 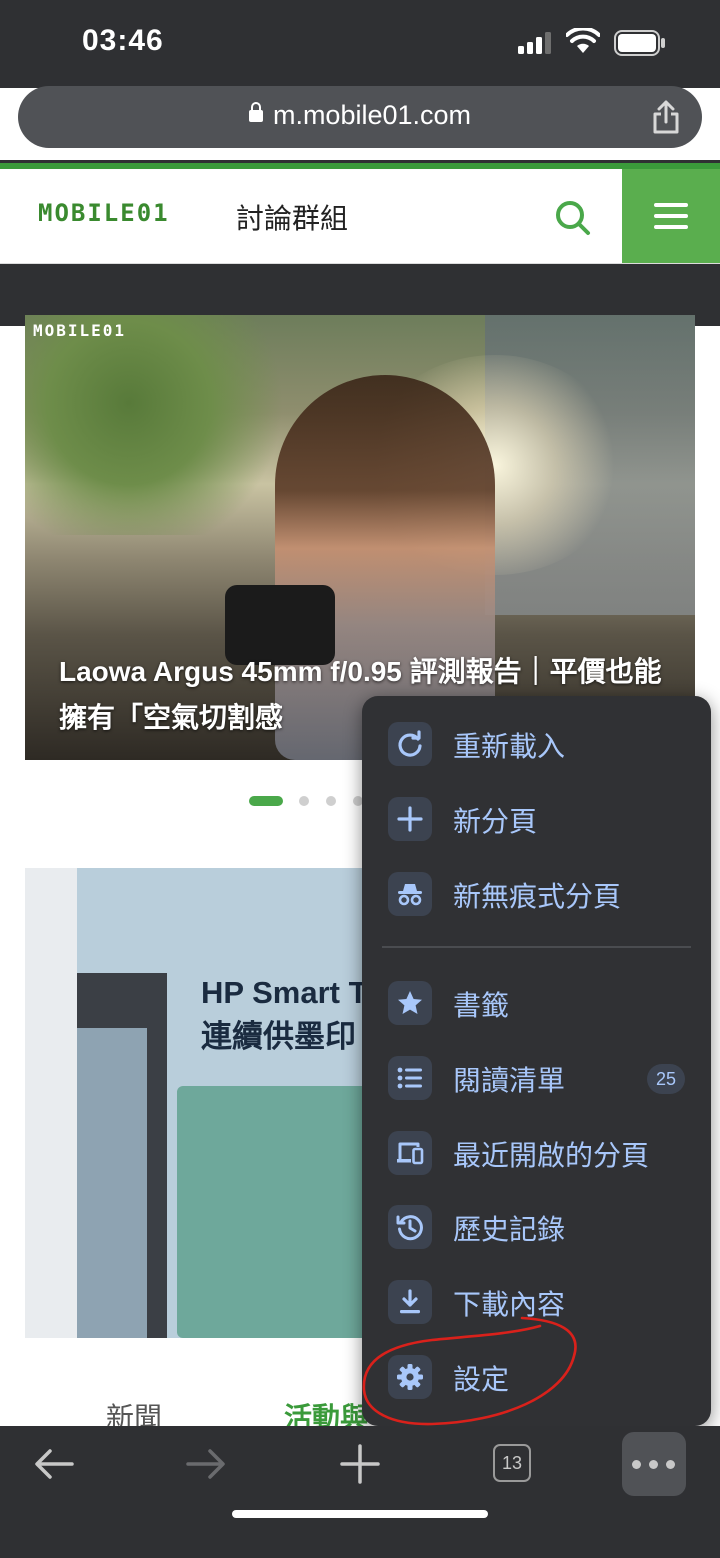 I want to click on menu-item-label: 書籤, so click(x=481, y=1005).